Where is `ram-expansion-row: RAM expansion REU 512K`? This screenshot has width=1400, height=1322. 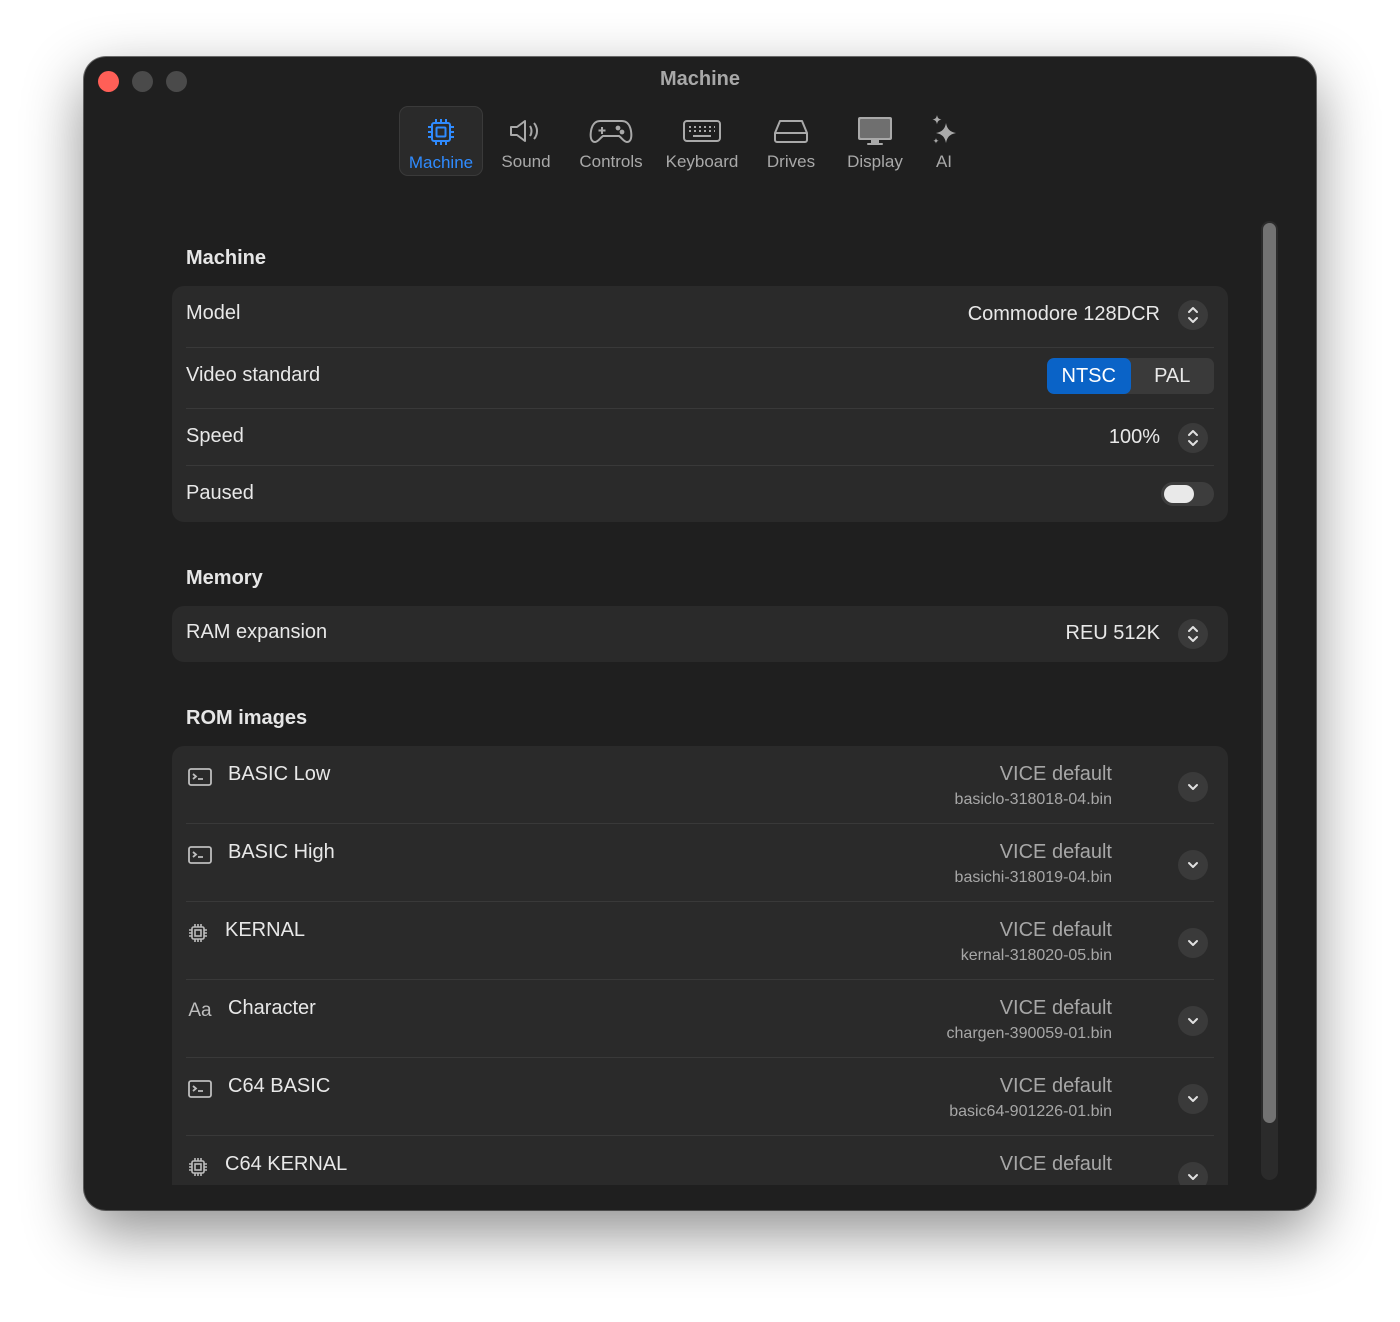
ram-expansion-row: RAM expansion REU 512K is located at coordinates (700, 634).